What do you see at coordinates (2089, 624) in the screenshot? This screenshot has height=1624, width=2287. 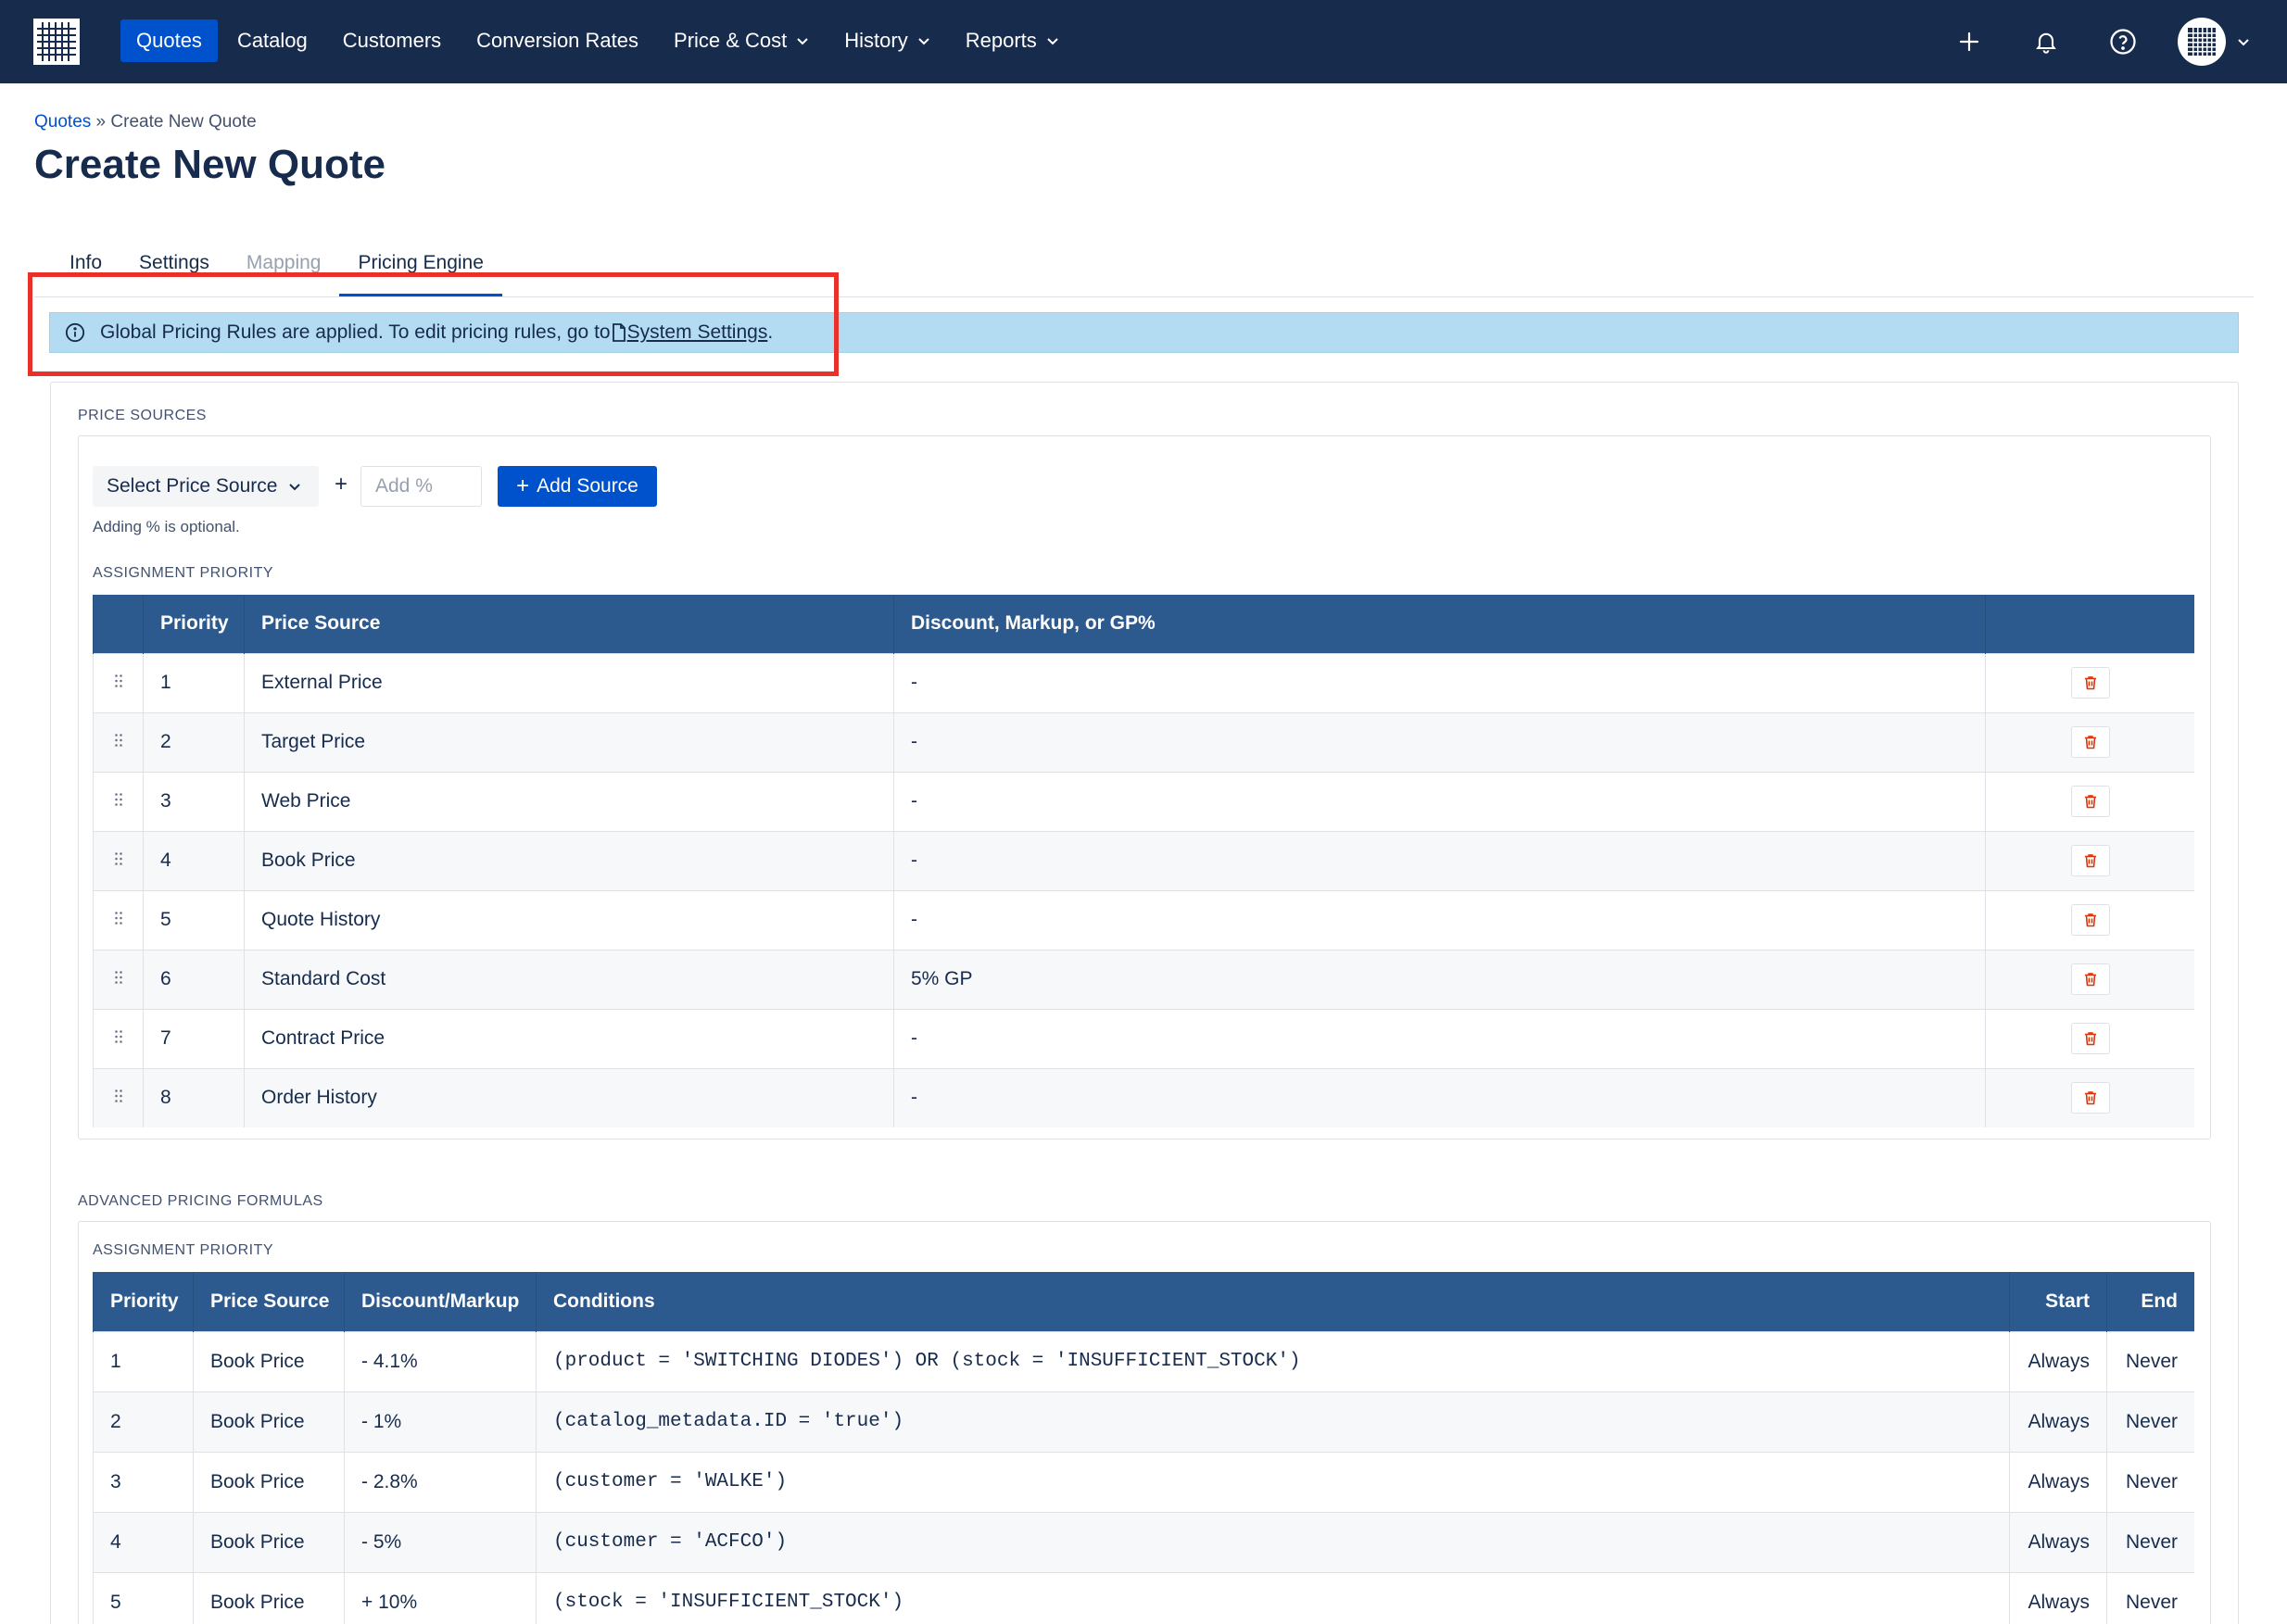 I see `column-header-actions` at bounding box center [2089, 624].